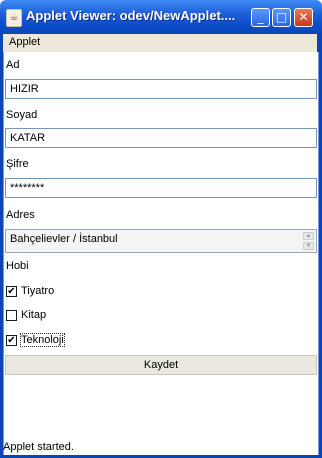 The image size is (322, 458). What do you see at coordinates (308, 246) in the screenshot?
I see `scroll-down-icon: ▼` at bounding box center [308, 246].